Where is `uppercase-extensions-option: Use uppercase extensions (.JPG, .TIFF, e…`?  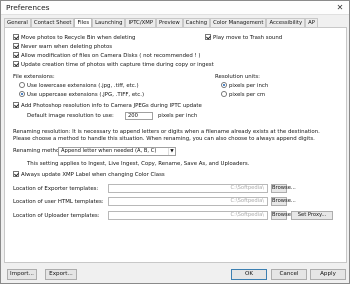
uppercase-extensions-option: Use uppercase extensions (.JPG, .TIFF, e… is located at coordinates (81, 94).